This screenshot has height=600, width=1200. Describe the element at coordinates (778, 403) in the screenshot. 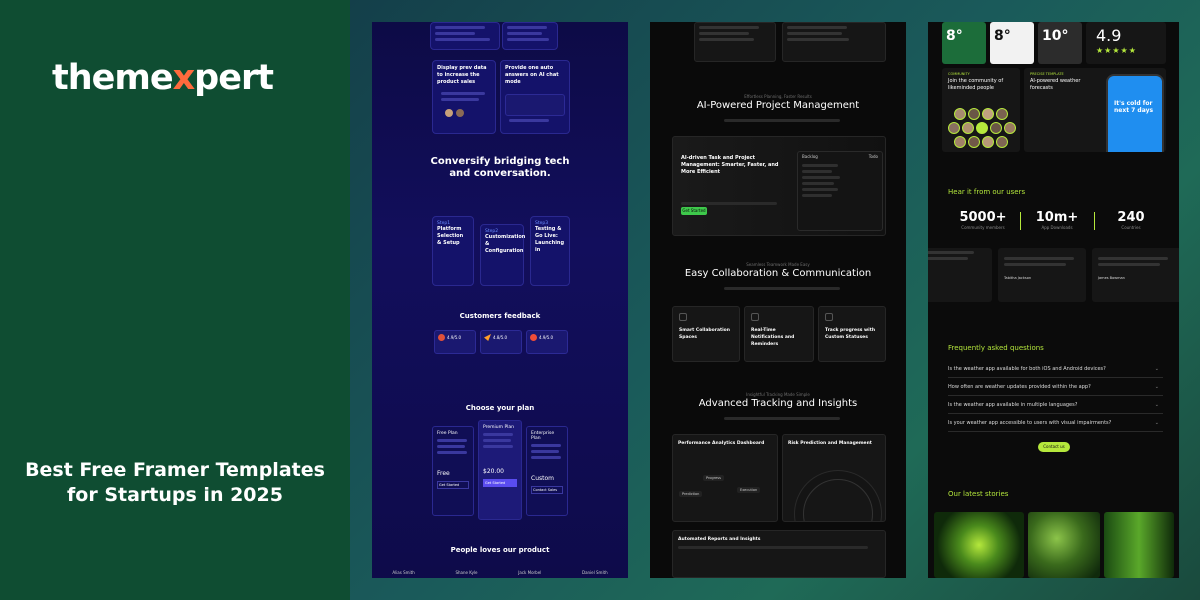

I see `tracking-heading: Advanced Tracking and Insights` at that location.